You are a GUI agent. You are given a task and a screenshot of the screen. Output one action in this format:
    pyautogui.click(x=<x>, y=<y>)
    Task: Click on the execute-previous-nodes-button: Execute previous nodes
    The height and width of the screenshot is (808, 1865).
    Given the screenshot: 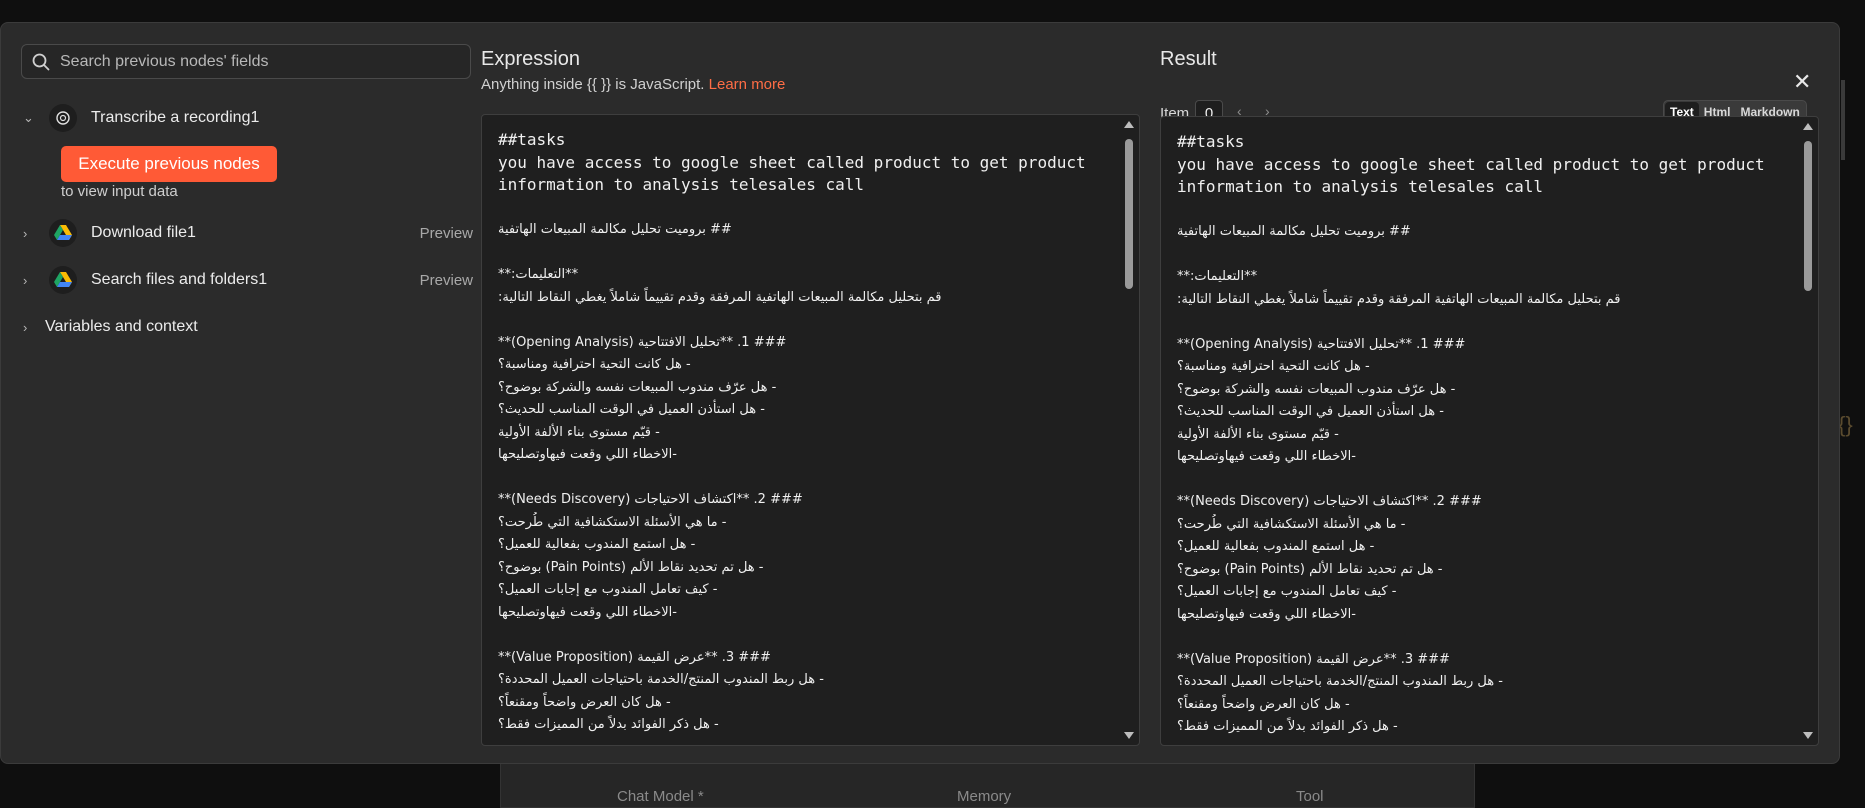 What is the action you would take?
    pyautogui.click(x=169, y=164)
    